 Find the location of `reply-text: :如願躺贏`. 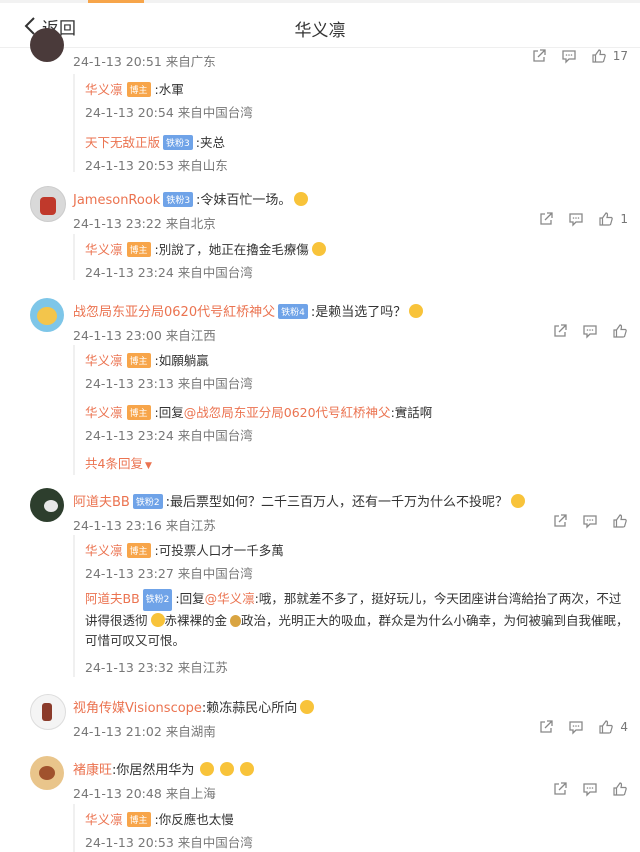

reply-text: :如願躺贏 is located at coordinates (181, 360).